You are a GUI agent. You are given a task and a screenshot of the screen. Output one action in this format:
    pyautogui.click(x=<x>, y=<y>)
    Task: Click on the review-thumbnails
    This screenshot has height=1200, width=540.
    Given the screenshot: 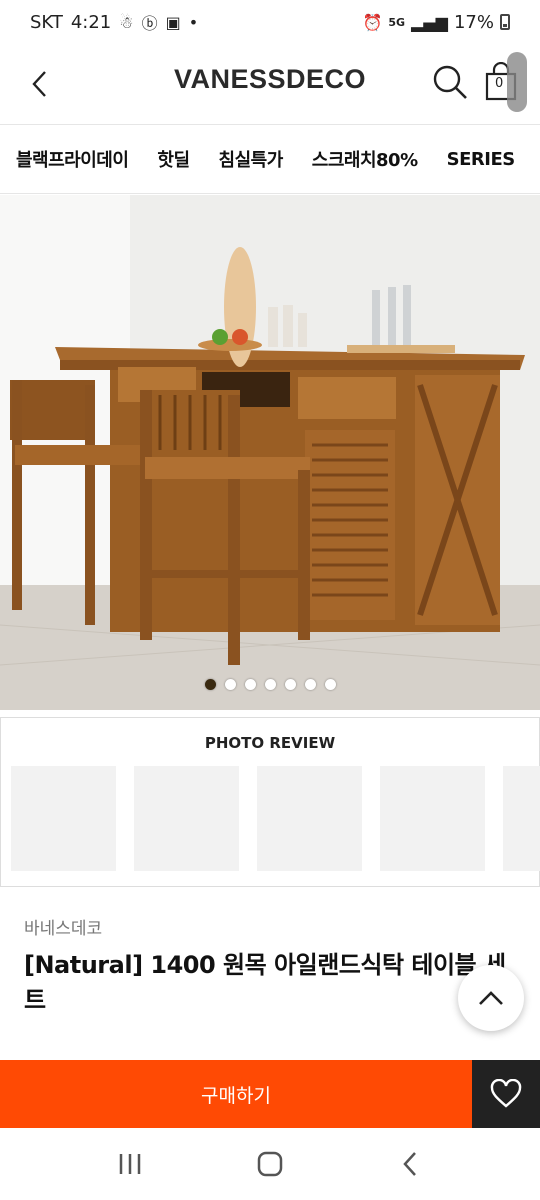 What is the action you would take?
    pyautogui.click(x=275, y=818)
    